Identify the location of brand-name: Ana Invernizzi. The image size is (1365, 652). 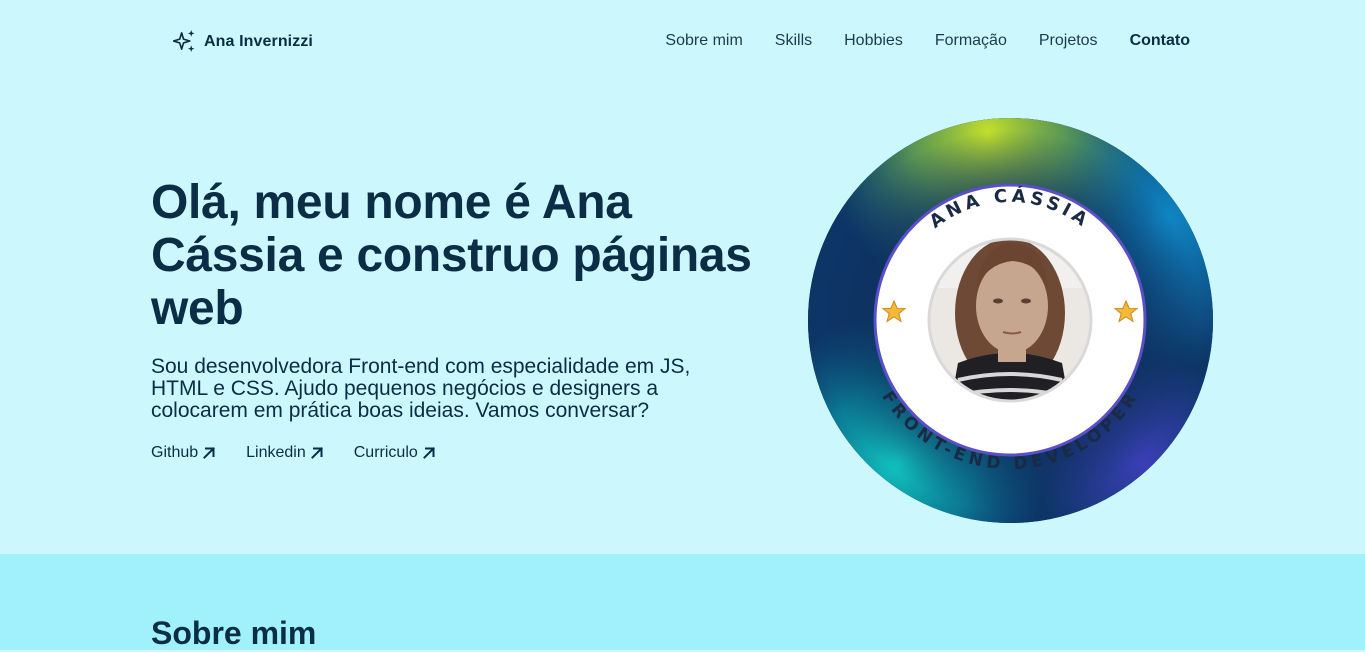
(258, 41).